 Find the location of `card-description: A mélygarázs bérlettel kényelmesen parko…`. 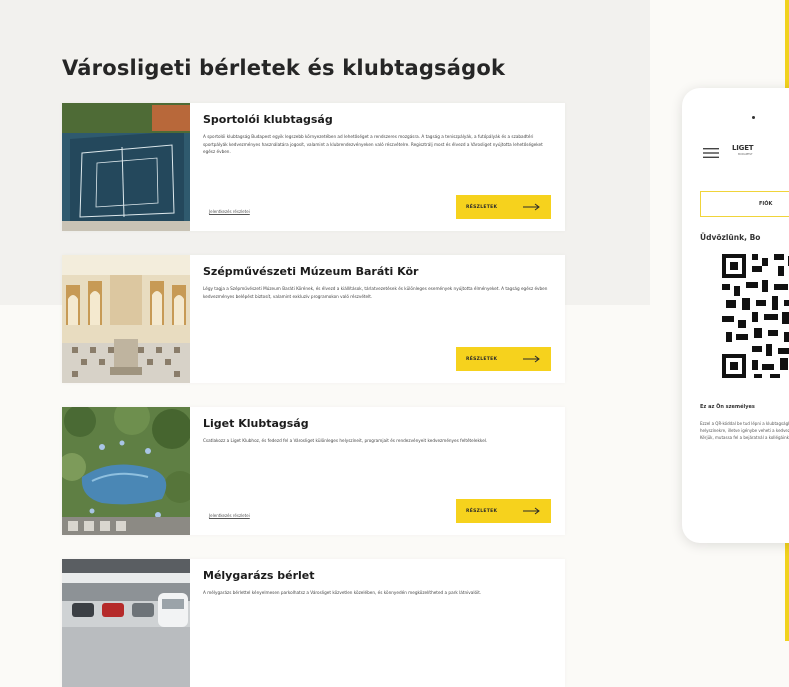

card-description: A mélygarázs bérlettel kényelmesen parko… is located at coordinates (342, 592).